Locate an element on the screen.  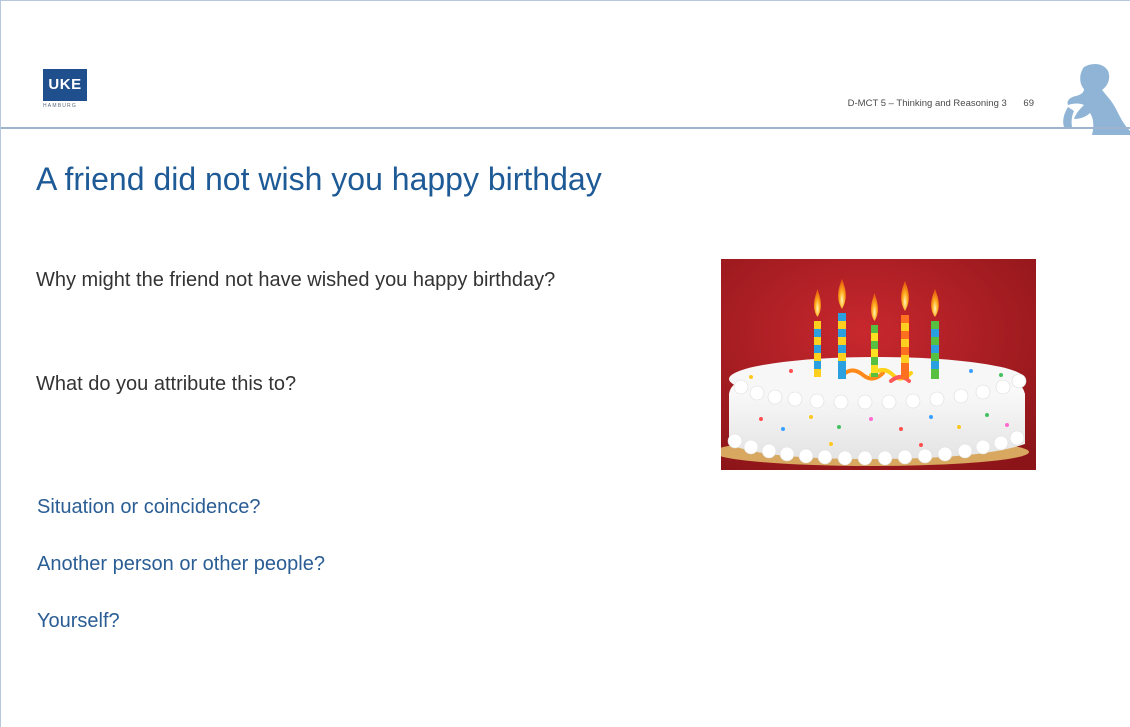
option-yourself: Yourself? is located at coordinates (78, 621).